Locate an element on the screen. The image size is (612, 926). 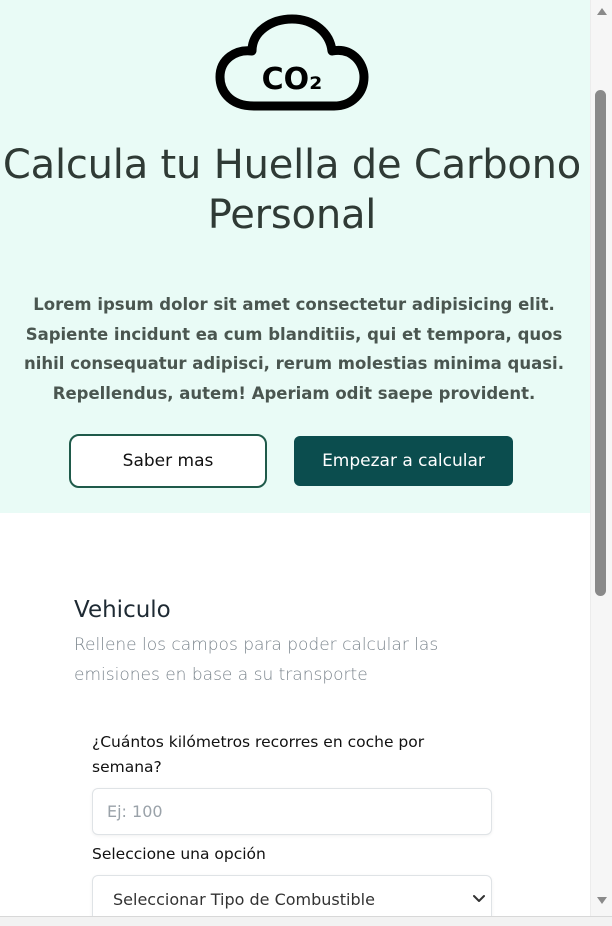
scroll-down-icon is located at coordinates (602, 901).